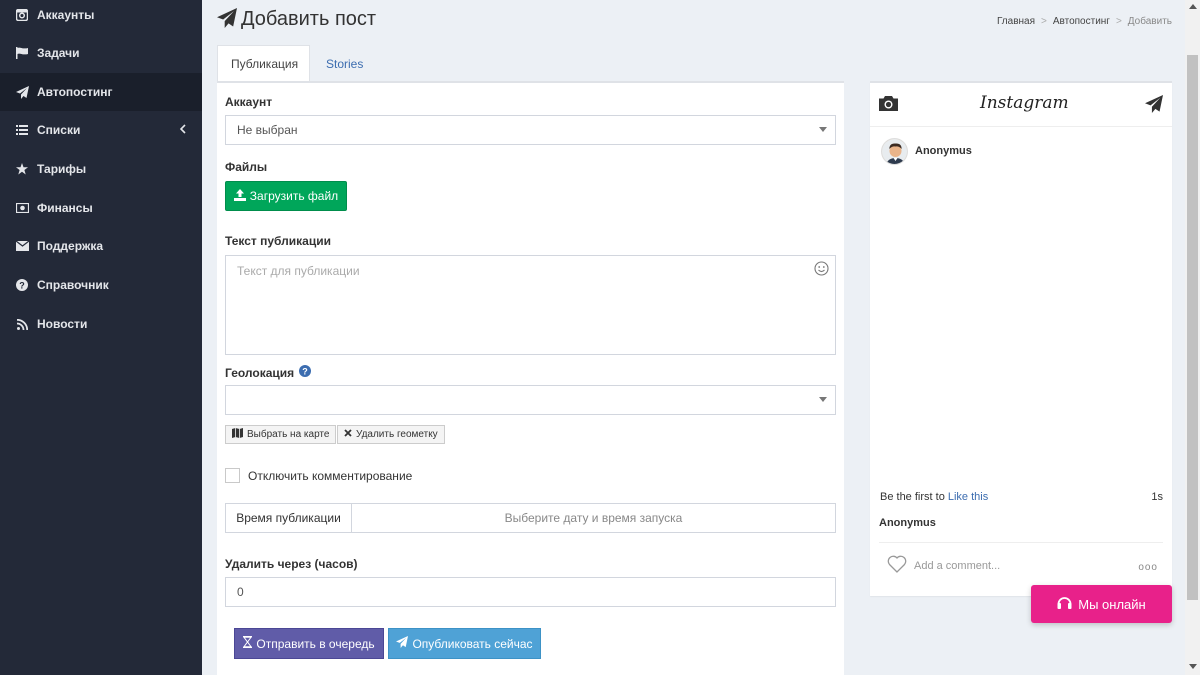 This screenshot has height=675, width=1200. What do you see at coordinates (22, 324) in the screenshot?
I see `rss-icon` at bounding box center [22, 324].